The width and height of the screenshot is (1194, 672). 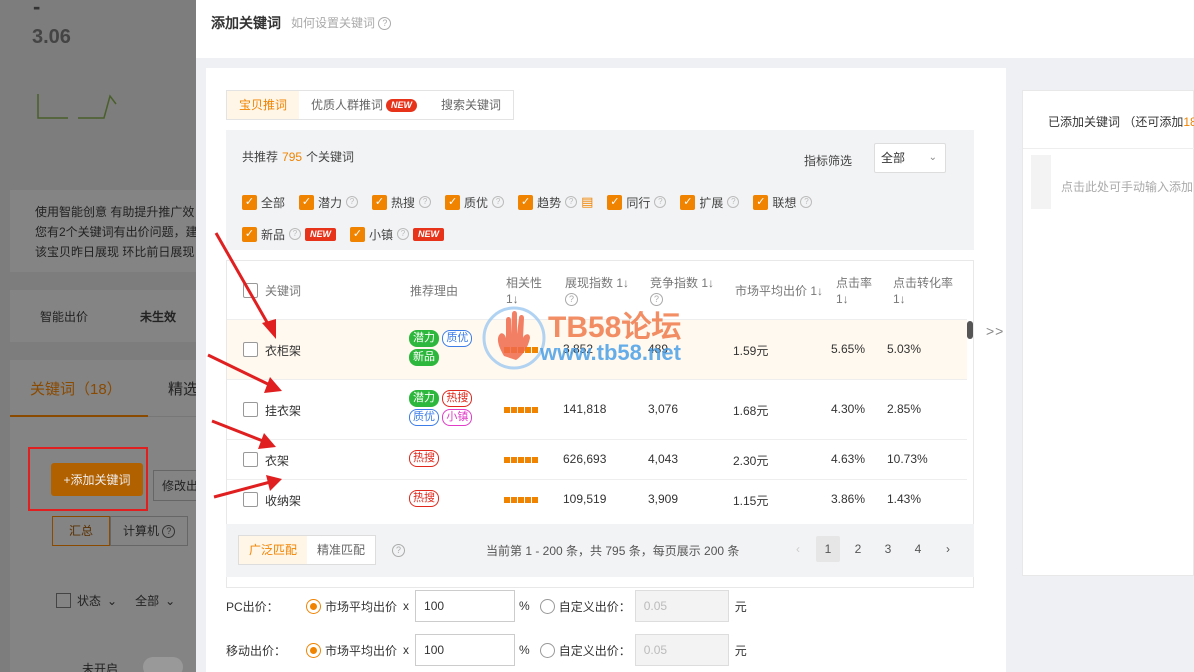 What do you see at coordinates (341, 22) in the screenshot?
I see `help-link: 如何设置关键词 ?` at bounding box center [341, 22].